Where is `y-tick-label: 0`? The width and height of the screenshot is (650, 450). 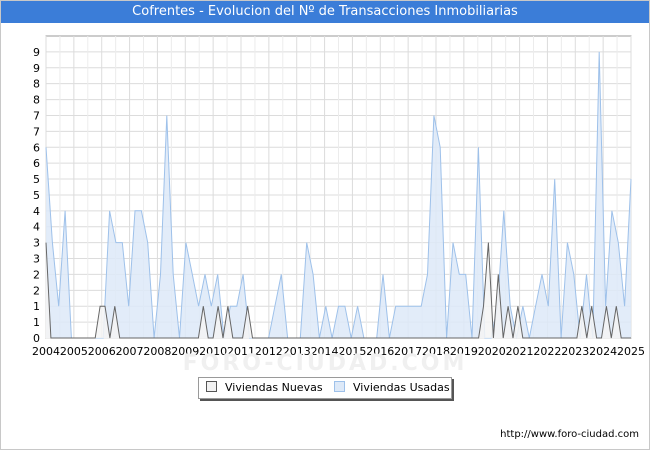 y-tick-label: 0 is located at coordinates (36, 338).